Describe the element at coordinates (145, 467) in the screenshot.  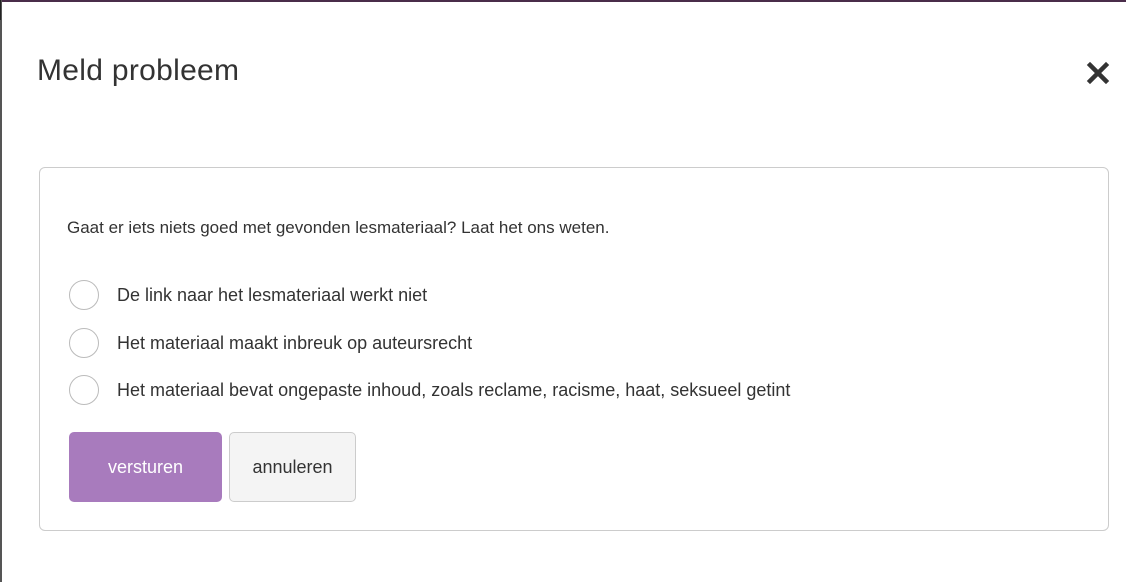
I see `submit-button: versturen` at that location.